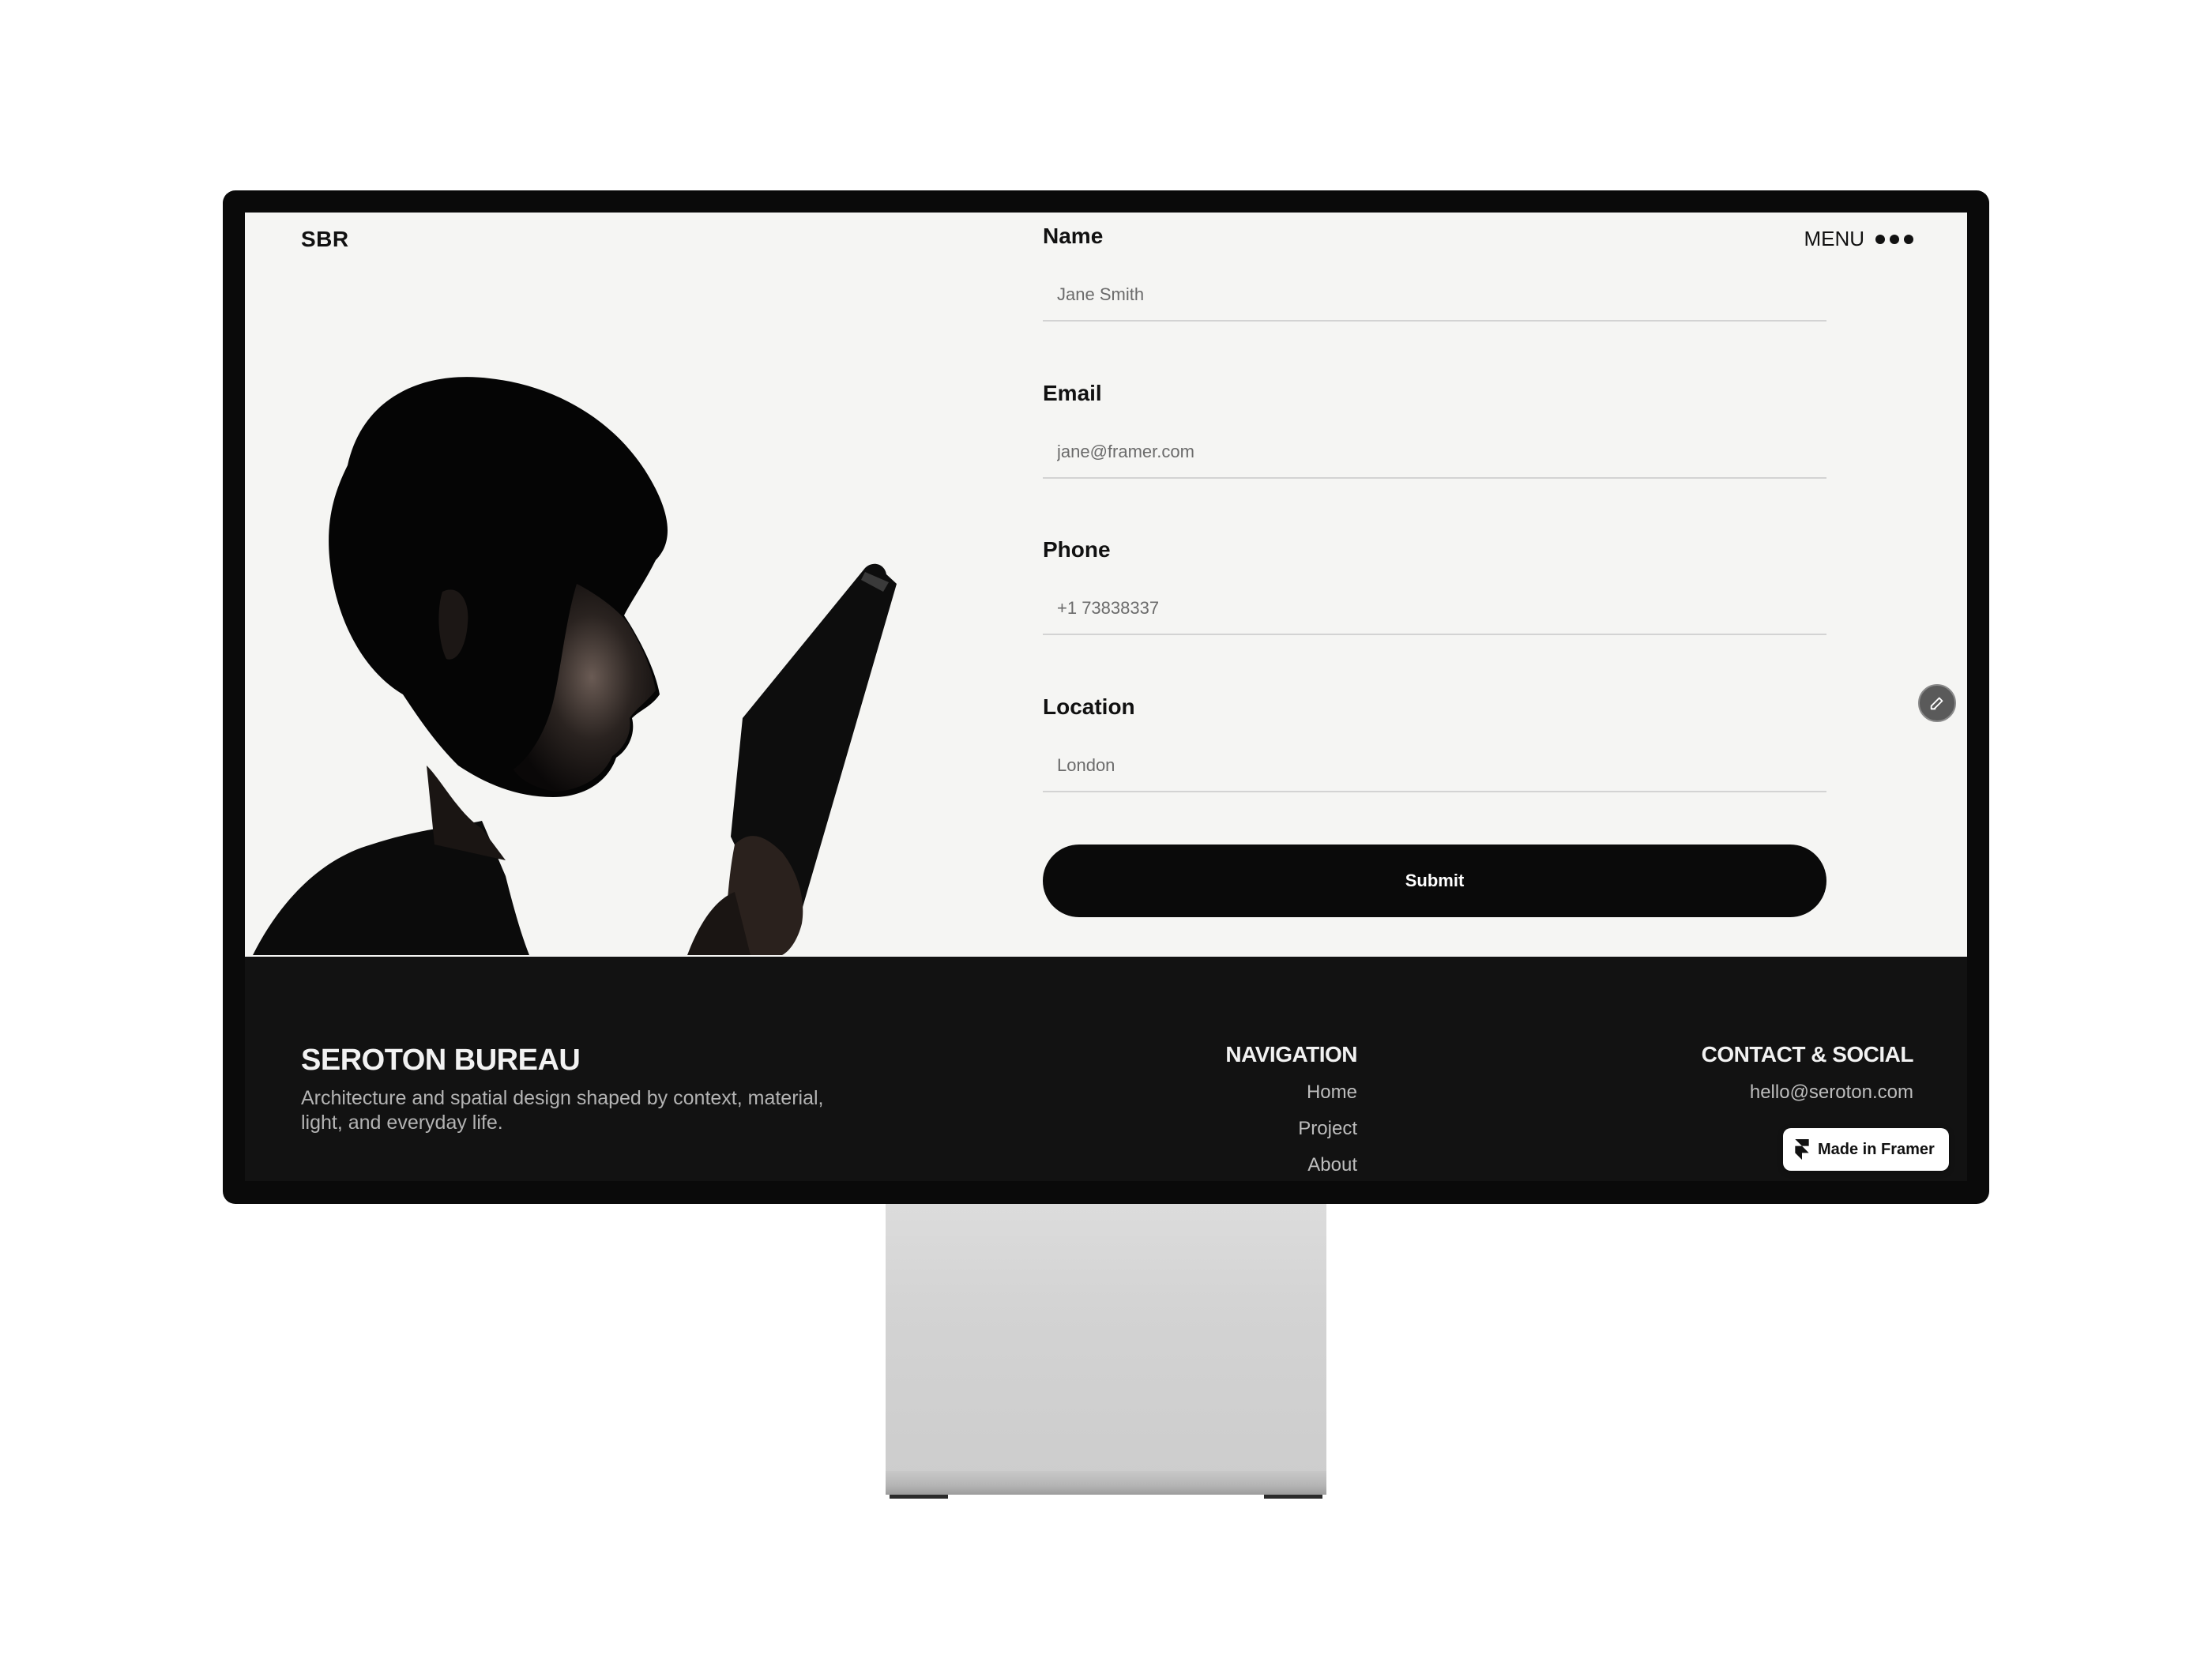  What do you see at coordinates (1435, 586) in the screenshot?
I see `phone-field: Phone` at bounding box center [1435, 586].